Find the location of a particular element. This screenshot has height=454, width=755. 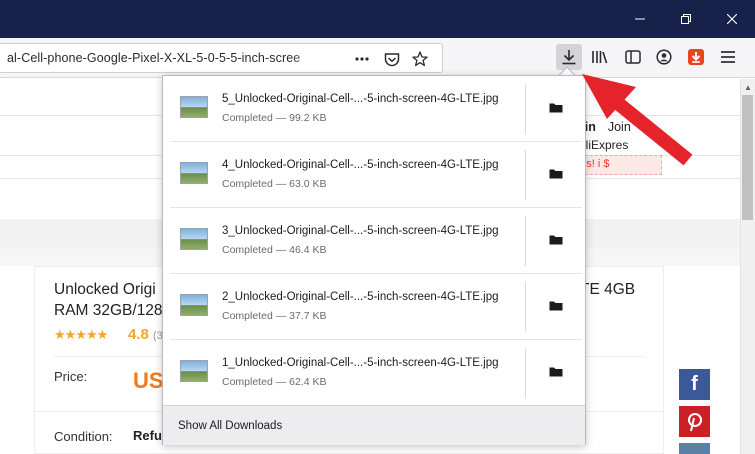

price-label: Price: is located at coordinates (71, 376).